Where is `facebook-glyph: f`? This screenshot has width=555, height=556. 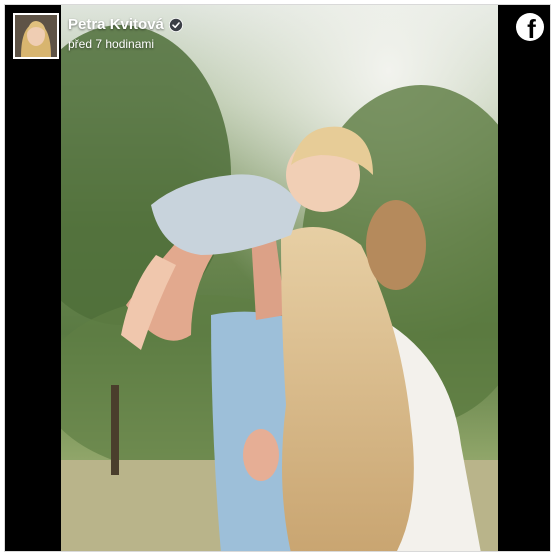
facebook-glyph: f is located at coordinates (531, 27).